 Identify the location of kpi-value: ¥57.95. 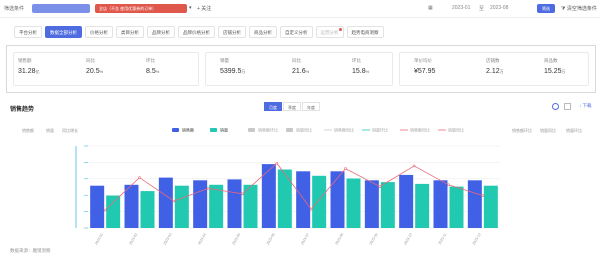
(425, 71).